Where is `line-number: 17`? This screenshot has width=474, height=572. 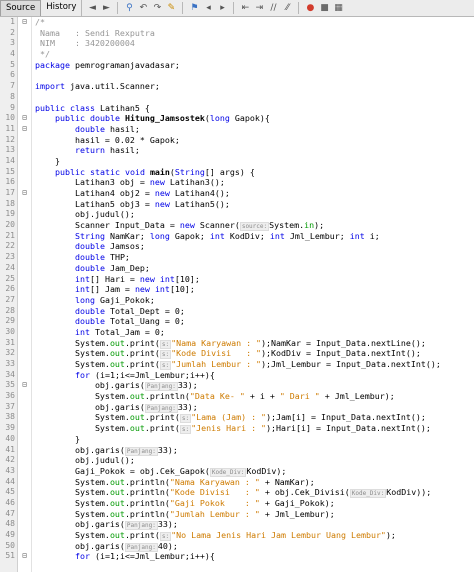 line-number: 17 is located at coordinates (10, 192).